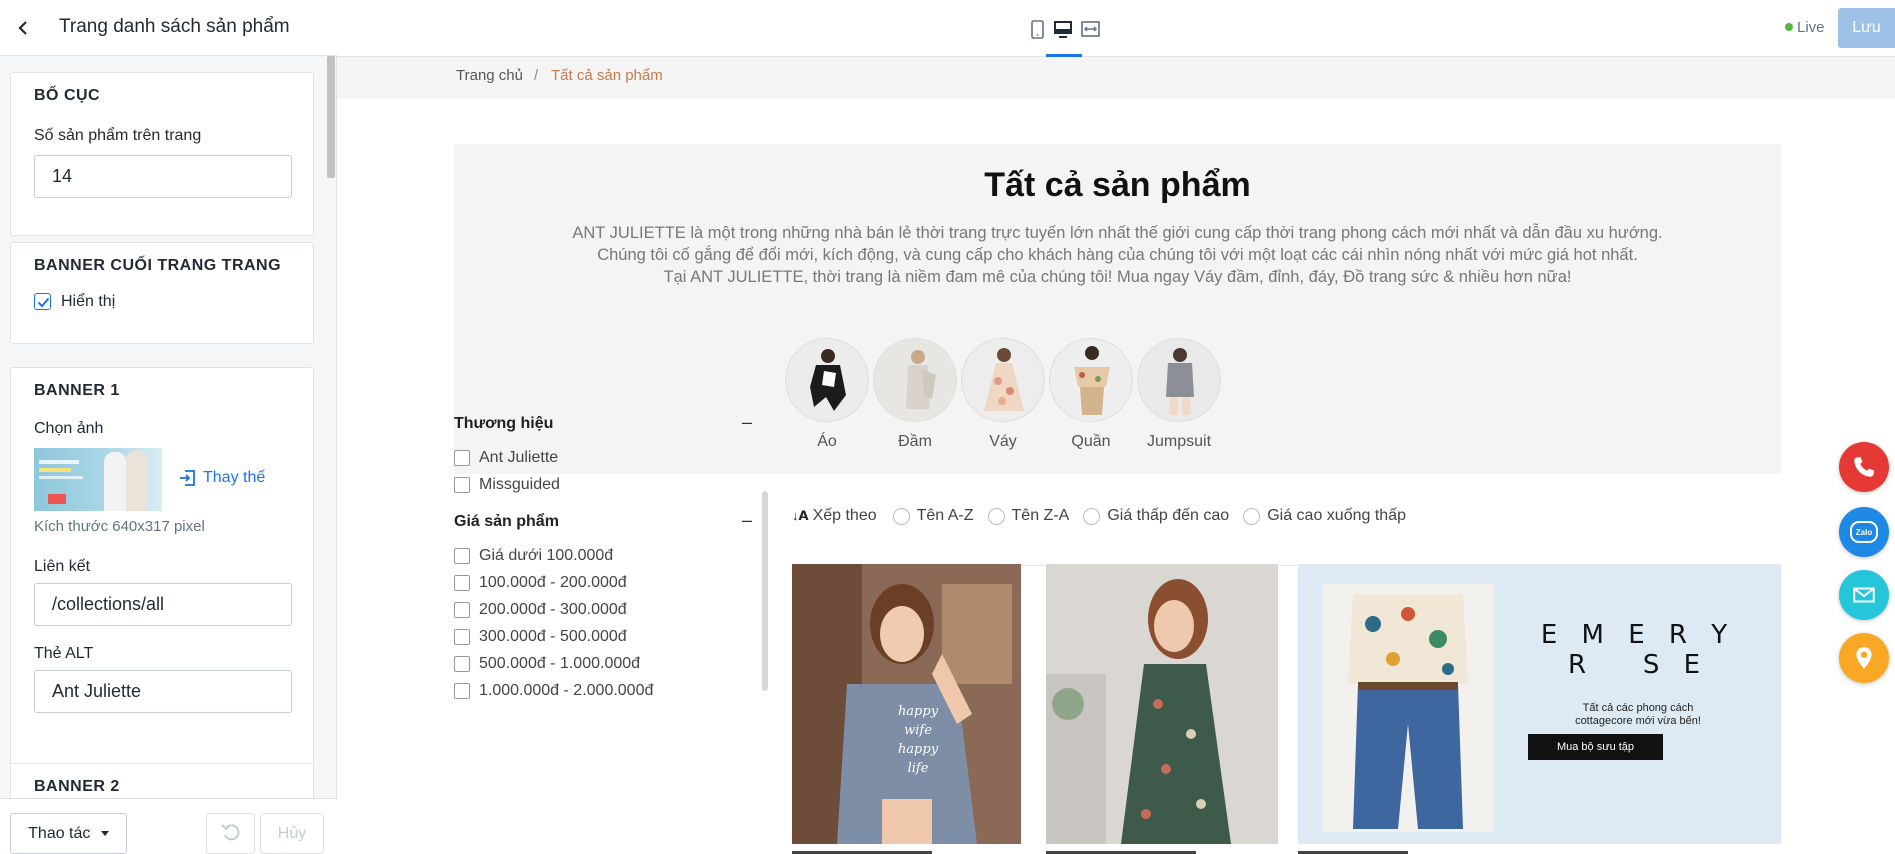 The width and height of the screenshot is (1895, 854). I want to click on undo-button, so click(230, 833).